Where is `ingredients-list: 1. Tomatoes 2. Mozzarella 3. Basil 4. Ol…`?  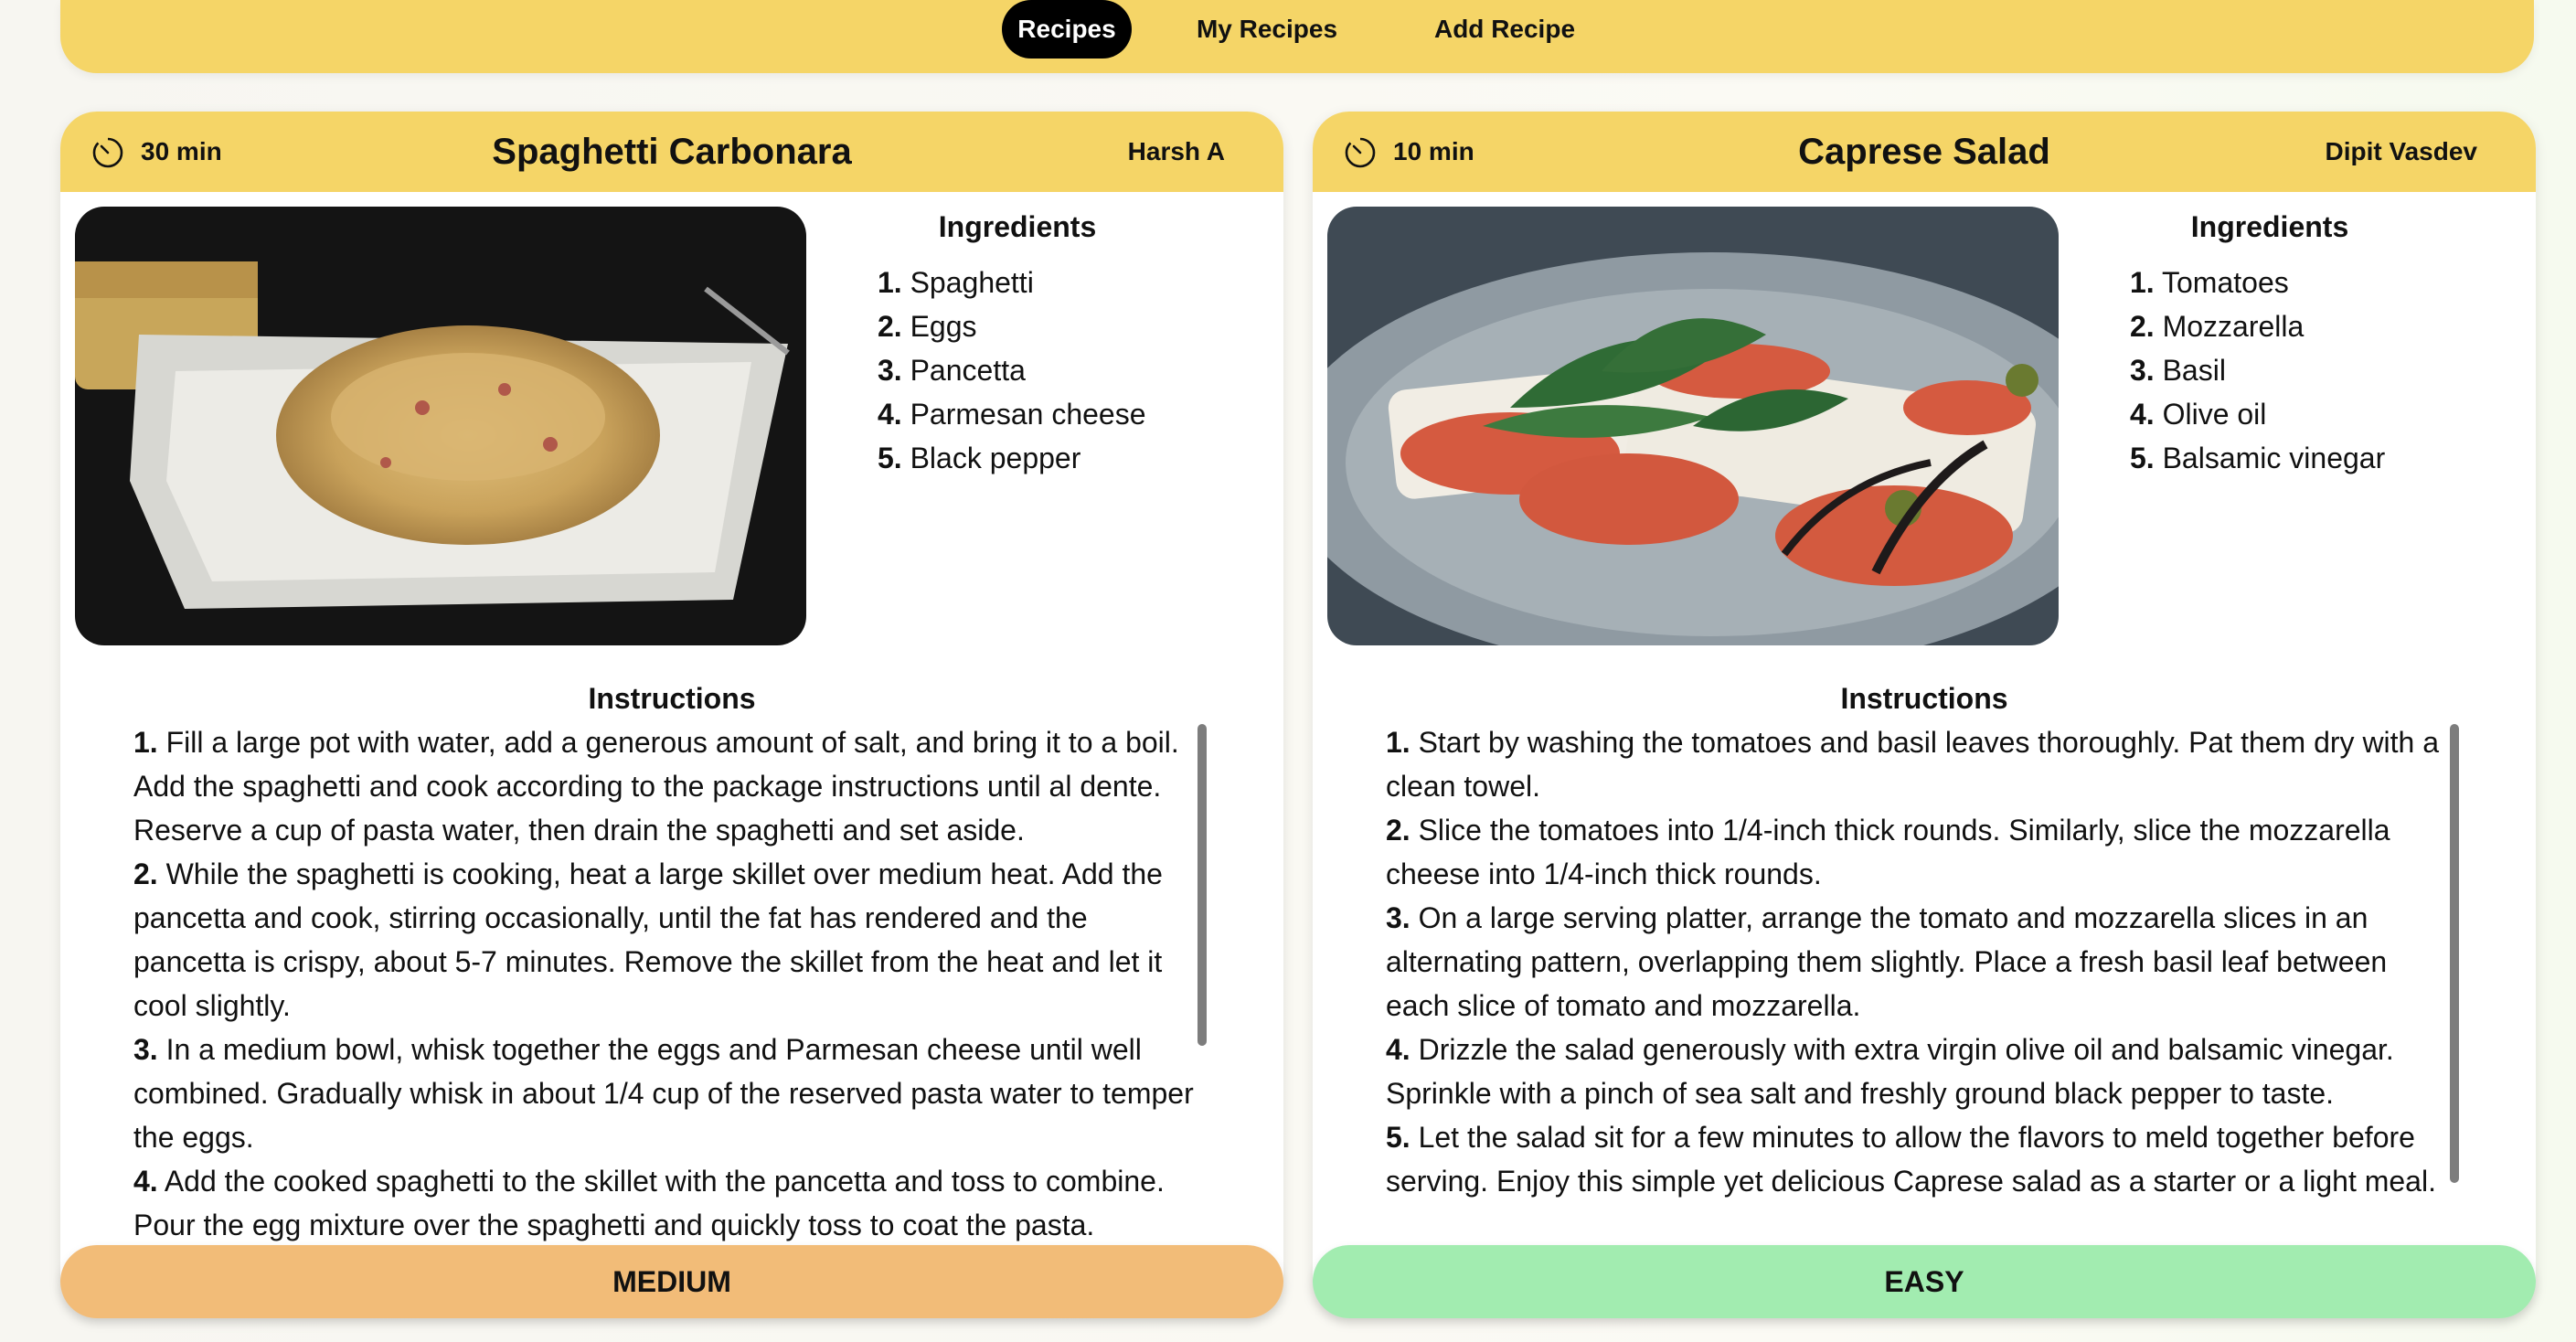
ingredients-list: 1. Tomatoes 2. Mozzarella 3. Basil 4. Ol… is located at coordinates (2257, 371).